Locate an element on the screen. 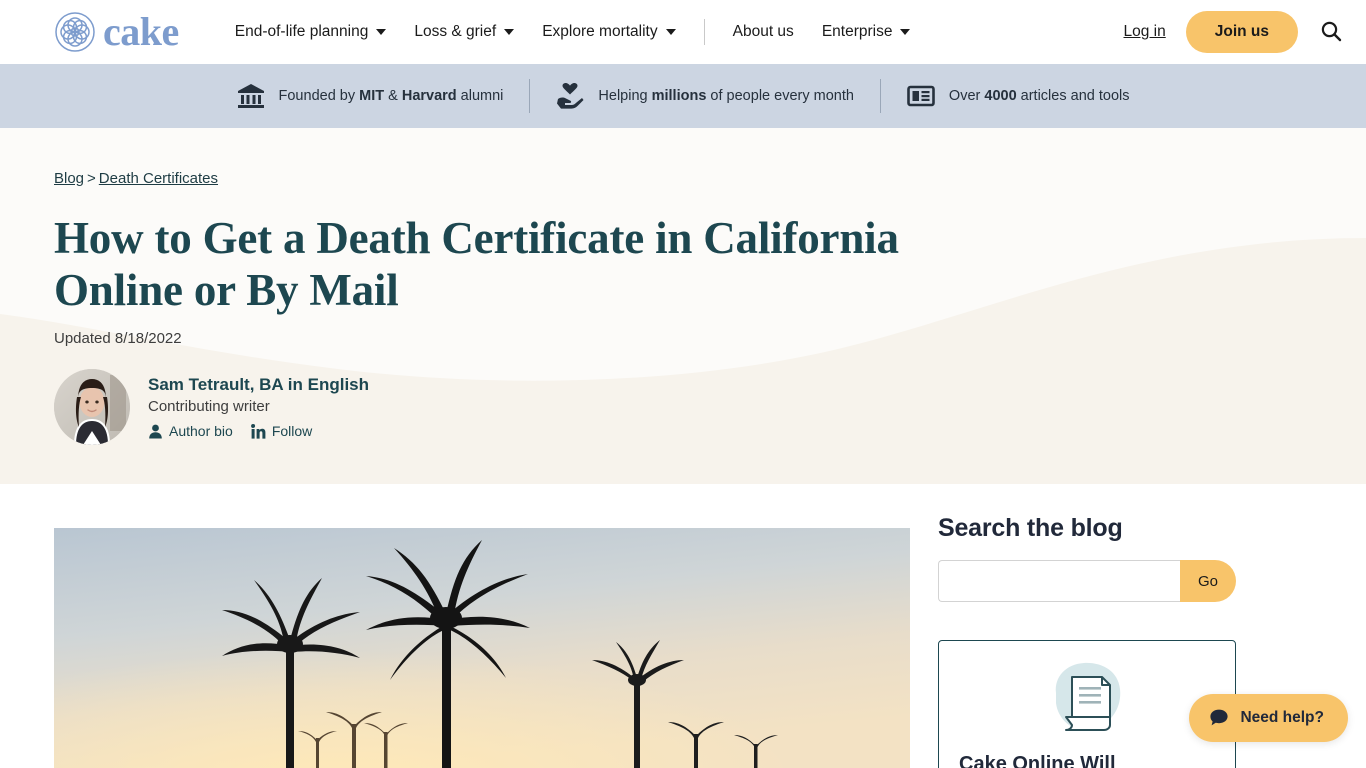 The height and width of the screenshot is (768, 1366). nav-item-about-us: About us is located at coordinates (763, 32).